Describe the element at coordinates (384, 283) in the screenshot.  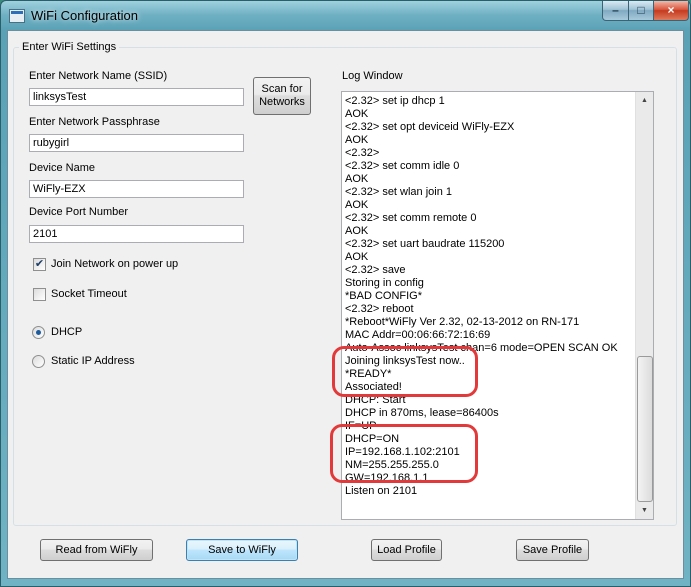
I see `log-line: Storing in config` at that location.